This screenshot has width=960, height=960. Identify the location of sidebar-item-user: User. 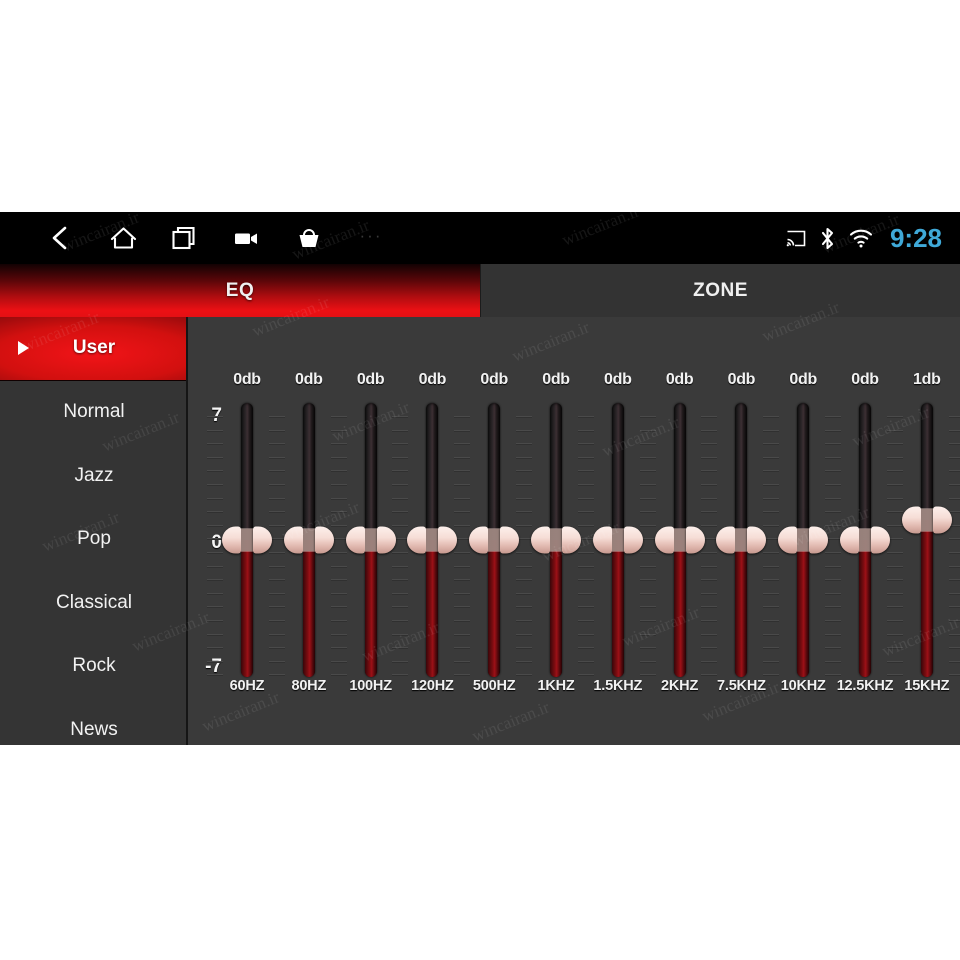
(93, 349).